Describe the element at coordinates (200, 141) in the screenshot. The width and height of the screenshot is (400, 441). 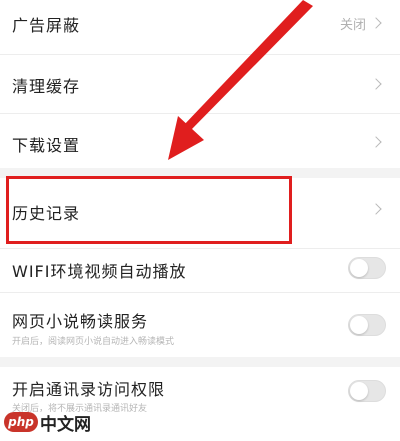
I see `download-settings-row: 下载设置` at that location.